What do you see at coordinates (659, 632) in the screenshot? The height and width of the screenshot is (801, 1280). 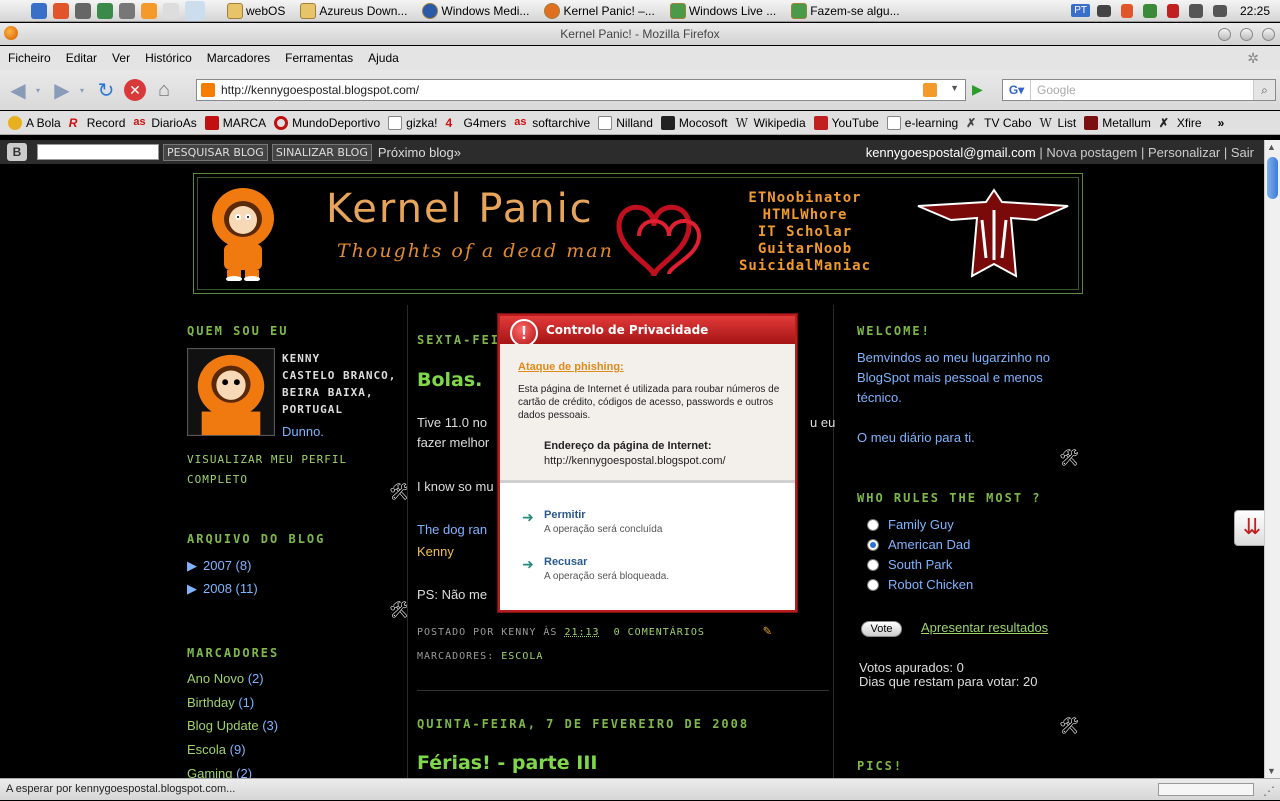 I see `comments-link: 0 COMENTÁRIOS` at bounding box center [659, 632].